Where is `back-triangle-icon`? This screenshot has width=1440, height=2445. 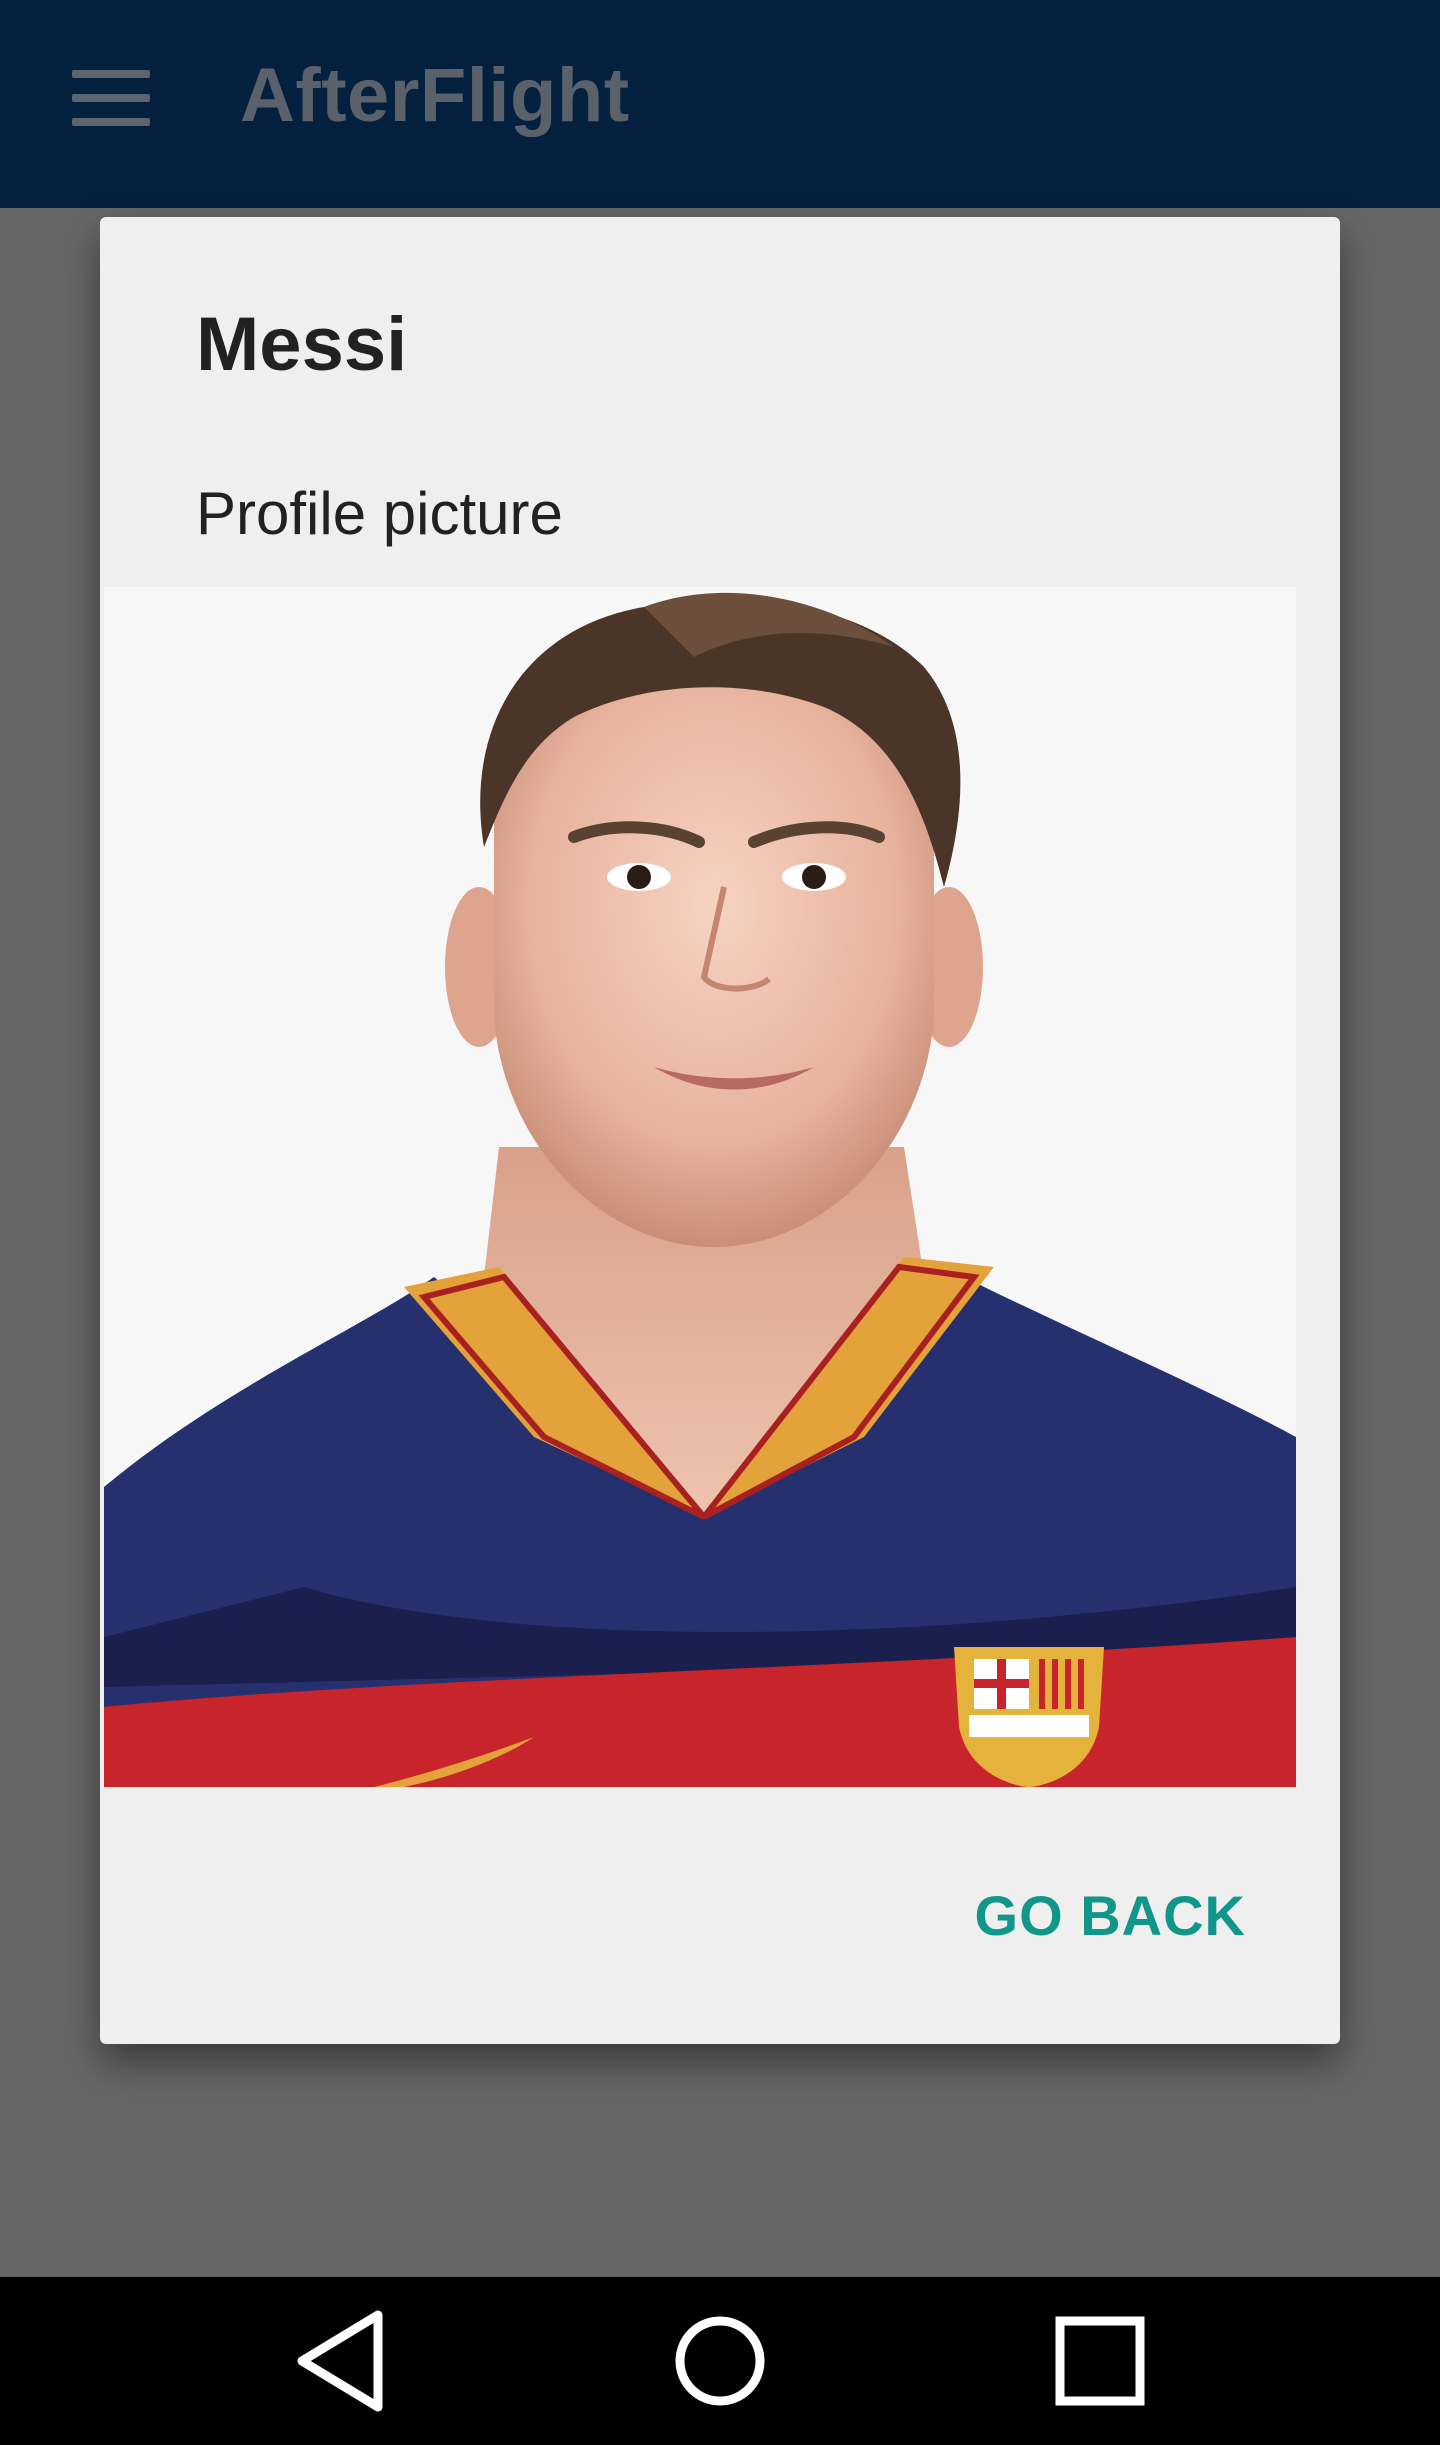 back-triangle-icon is located at coordinates (340, 2361).